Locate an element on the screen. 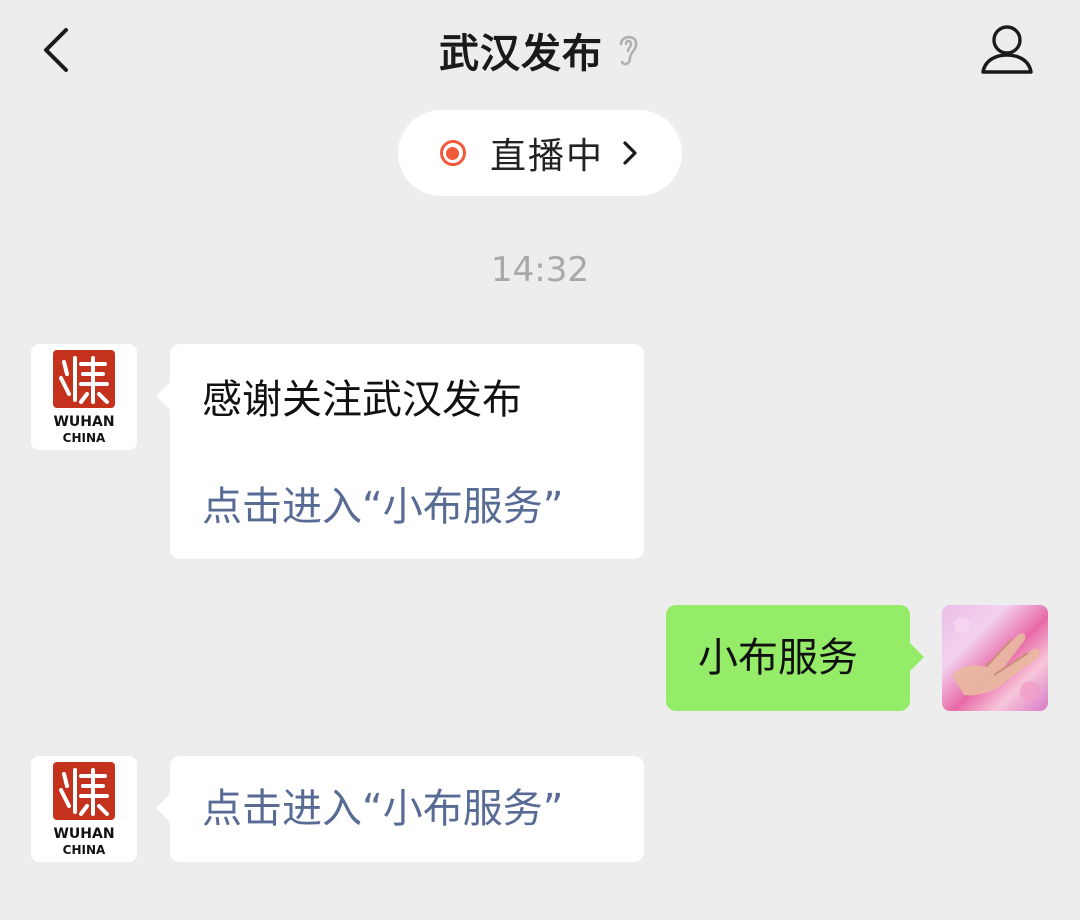 This screenshot has width=1080, height=920. my-avatar is located at coordinates (995, 658).